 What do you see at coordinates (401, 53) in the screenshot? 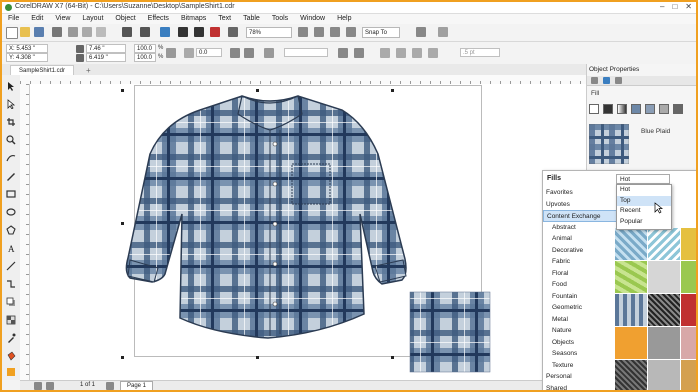
I see `to-front-icon` at bounding box center [401, 53].